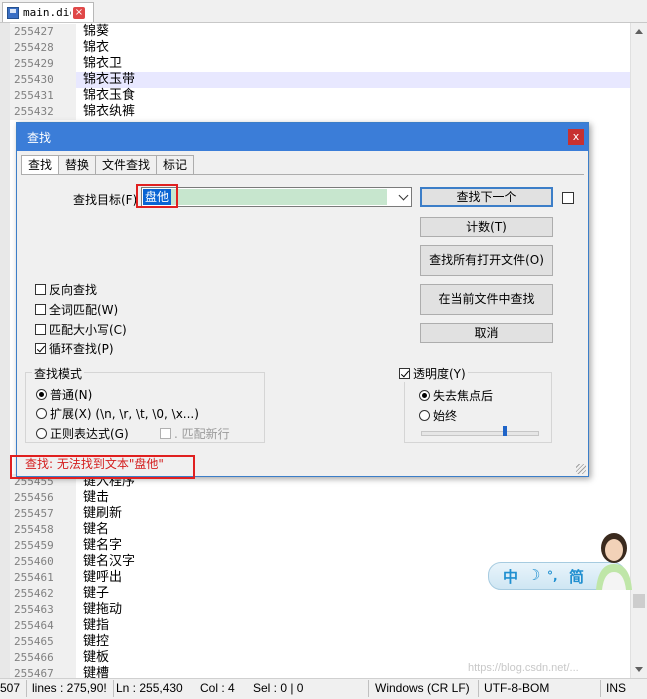 This screenshot has width=647, height=699. What do you see at coordinates (117, 413) in the screenshot?
I see `mode-extended-radio: 扩展(X) (\n, \r, \t, \0, \x...)` at bounding box center [117, 413].